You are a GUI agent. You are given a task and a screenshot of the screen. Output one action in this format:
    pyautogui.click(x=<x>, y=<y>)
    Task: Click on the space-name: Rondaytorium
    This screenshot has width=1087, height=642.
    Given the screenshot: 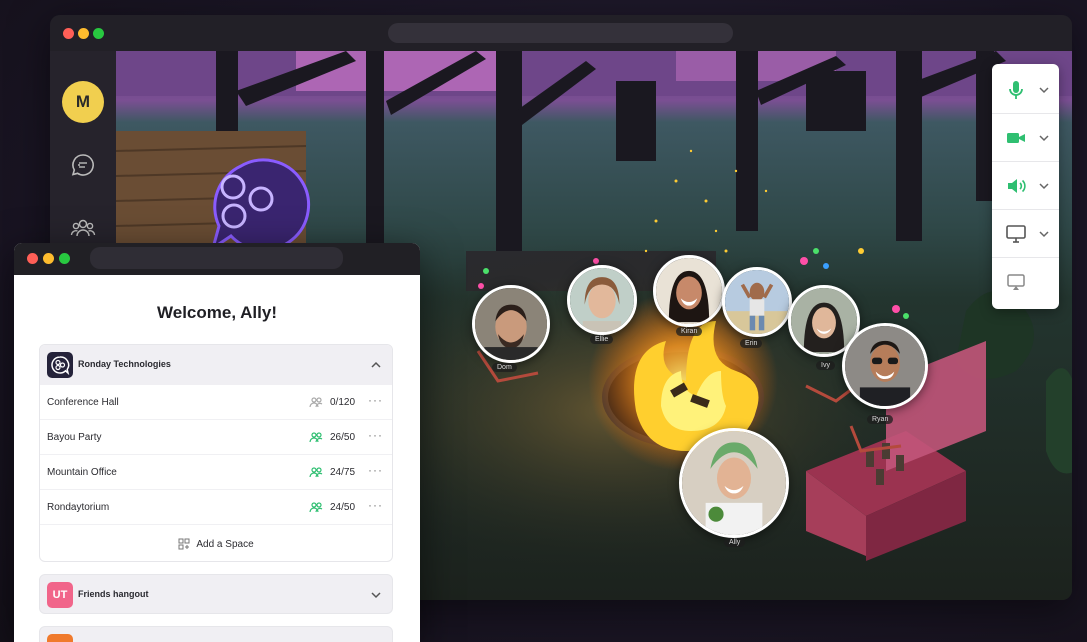 What is the action you would take?
    pyautogui.click(x=78, y=507)
    